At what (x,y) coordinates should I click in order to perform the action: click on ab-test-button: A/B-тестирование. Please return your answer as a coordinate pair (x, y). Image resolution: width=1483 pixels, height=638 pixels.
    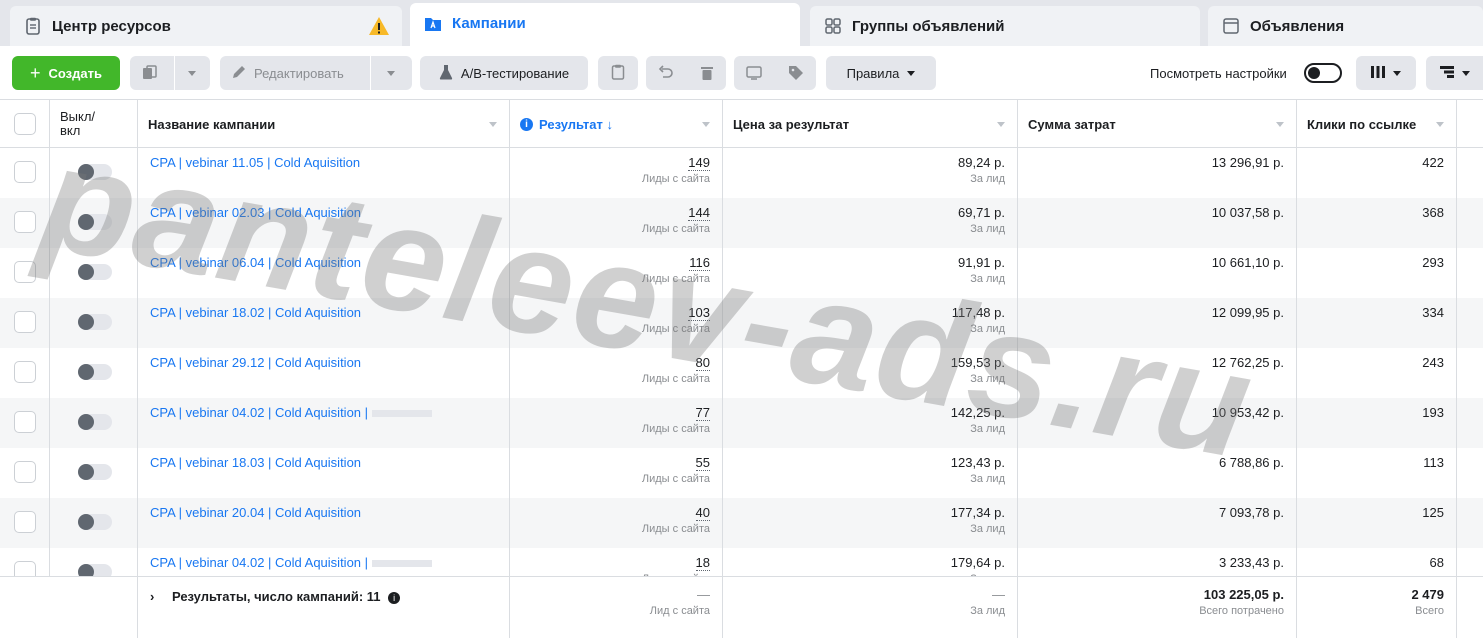
    Looking at the image, I should click on (504, 73).